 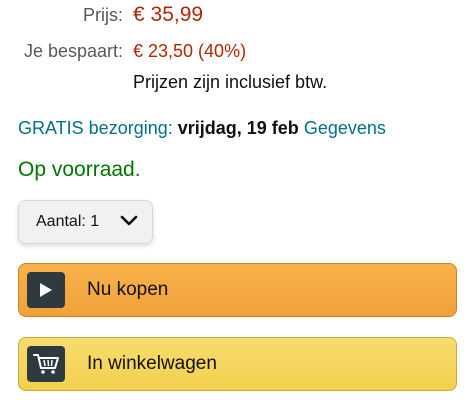 I want to click on chevron-down-icon, so click(x=129, y=220).